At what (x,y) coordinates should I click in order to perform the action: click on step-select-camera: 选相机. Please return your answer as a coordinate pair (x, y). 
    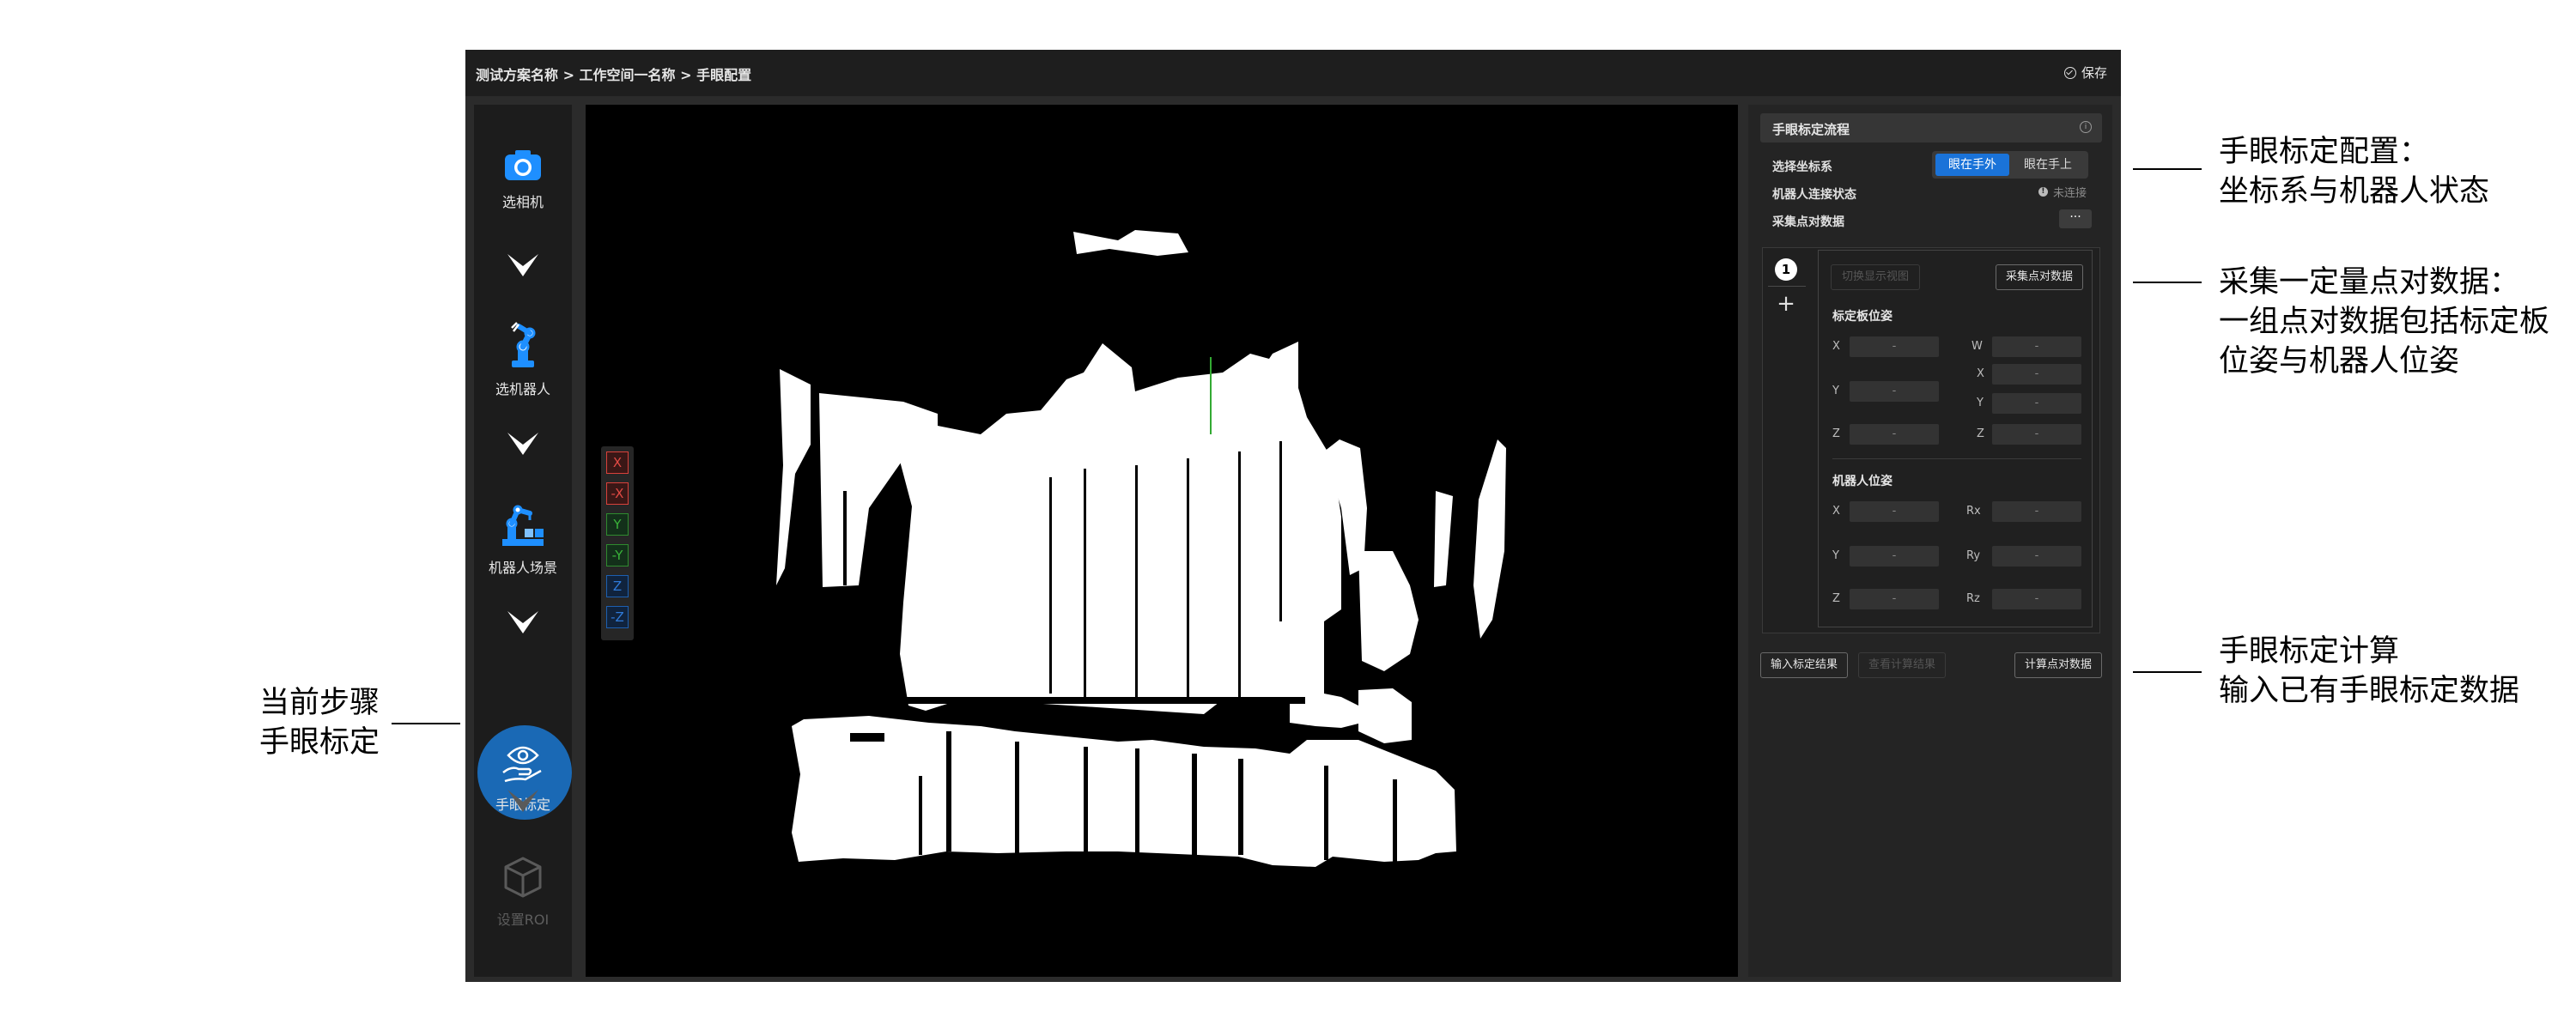
    Looking at the image, I should click on (523, 179).